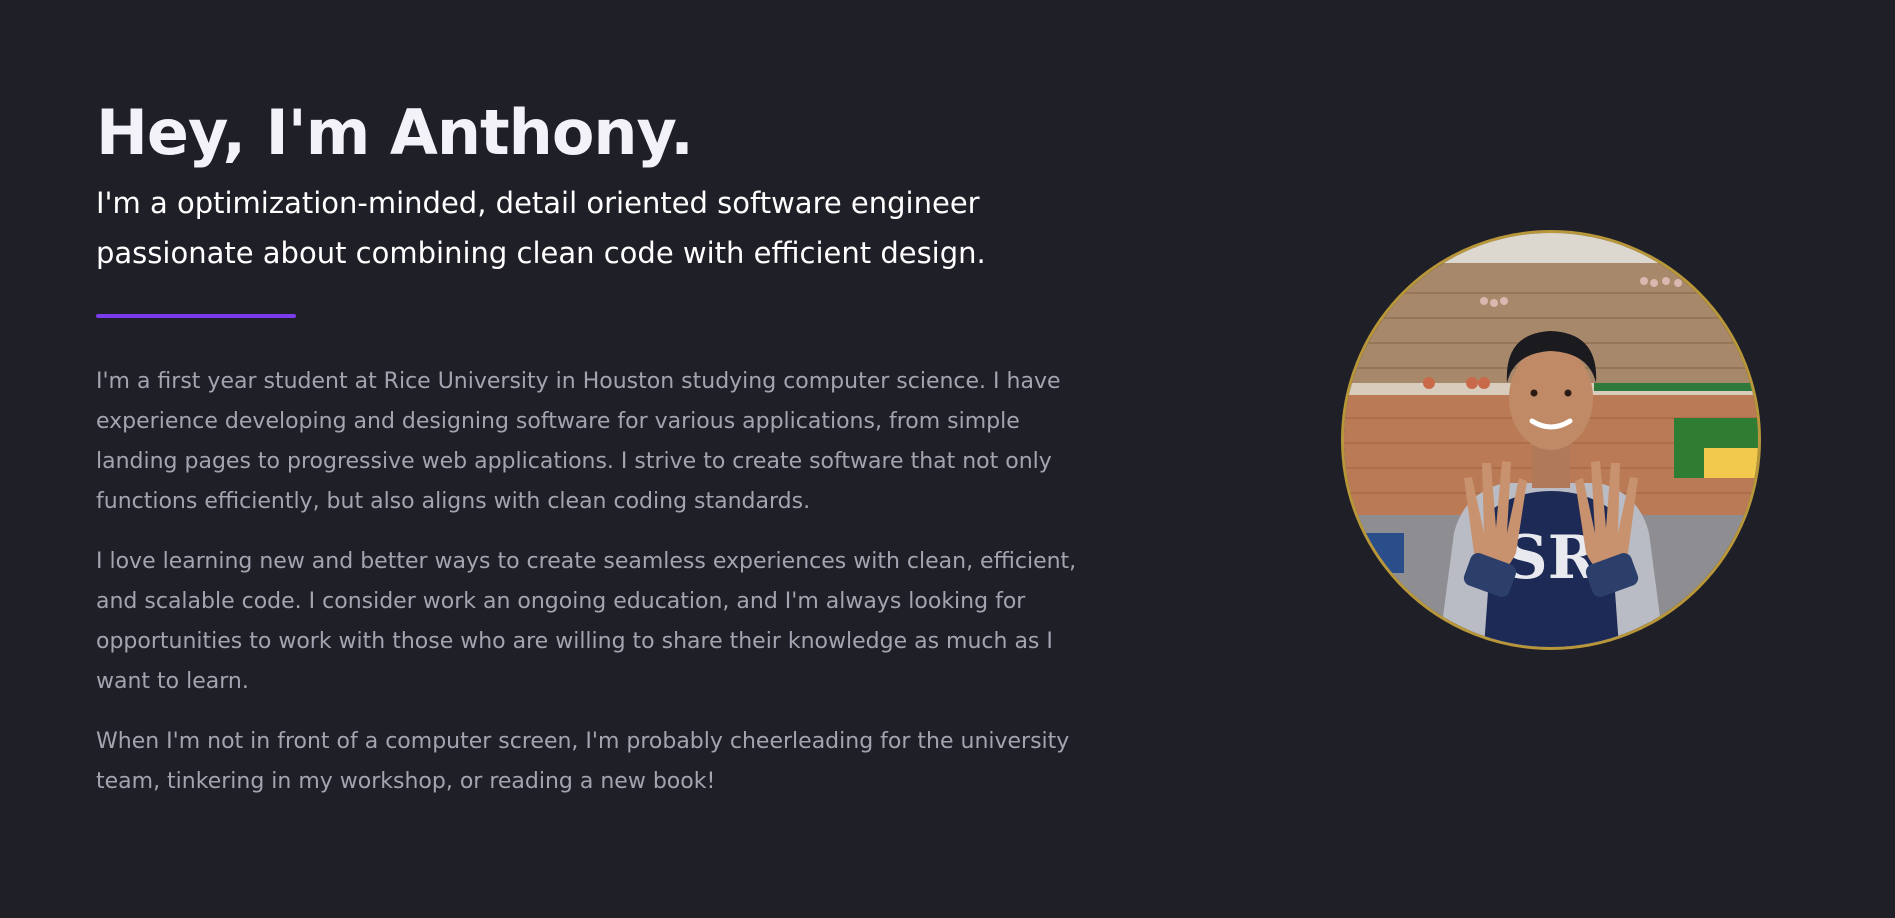 Image resolution: width=1895 pixels, height=918 pixels. I want to click on profile-photo: SR, so click(1551, 440).